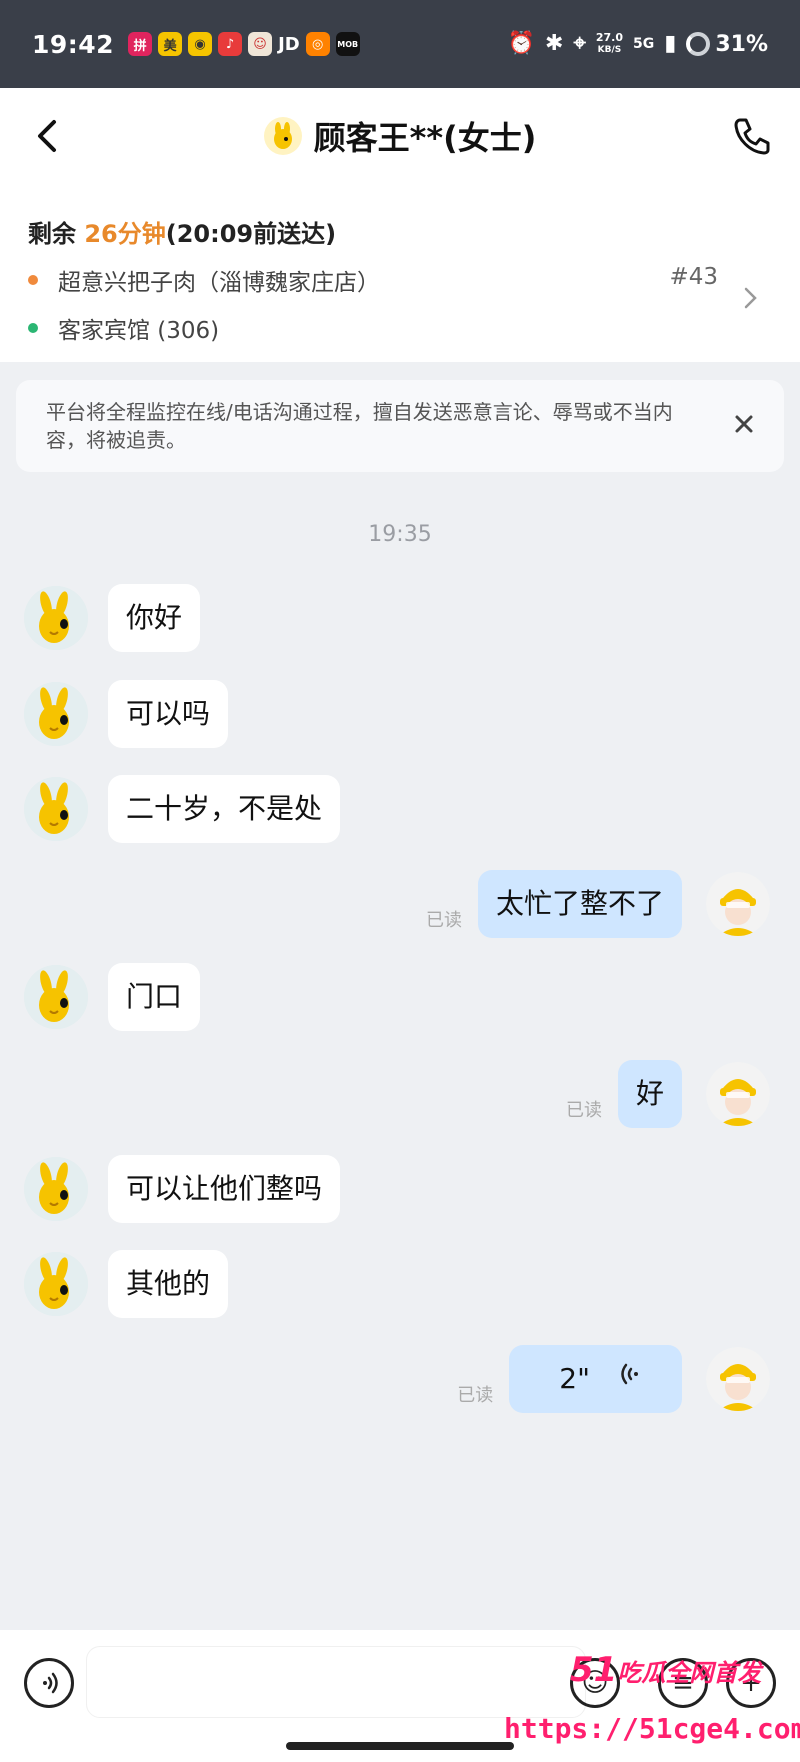 Image resolution: width=800 pixels, height=1762 pixels. Describe the element at coordinates (230, 44) in the screenshot. I see `music-app-icon: ♪` at that location.